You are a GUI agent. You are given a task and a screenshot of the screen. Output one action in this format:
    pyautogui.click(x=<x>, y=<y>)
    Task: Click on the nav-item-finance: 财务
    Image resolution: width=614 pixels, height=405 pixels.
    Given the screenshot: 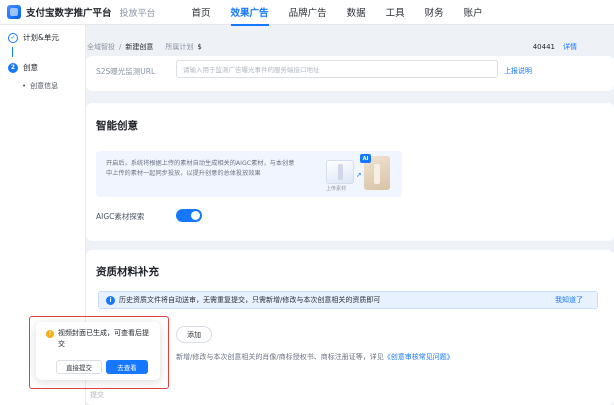 What is the action you would take?
    pyautogui.click(x=434, y=12)
    